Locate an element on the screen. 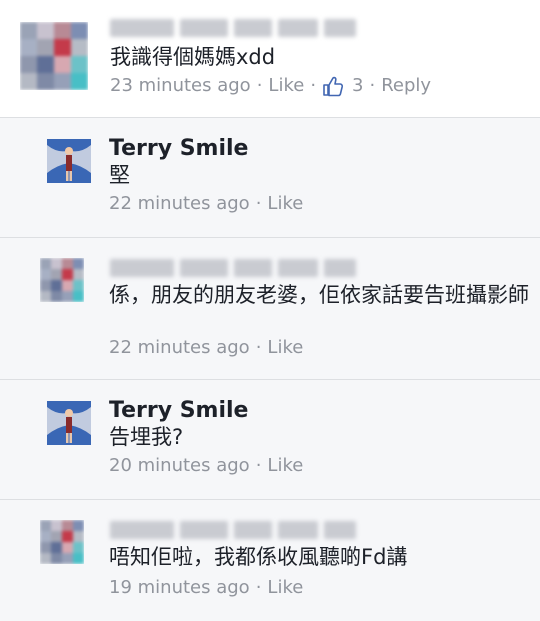 This screenshot has height=621, width=540. comment-timestamp: 20 minutes ago is located at coordinates (179, 466).